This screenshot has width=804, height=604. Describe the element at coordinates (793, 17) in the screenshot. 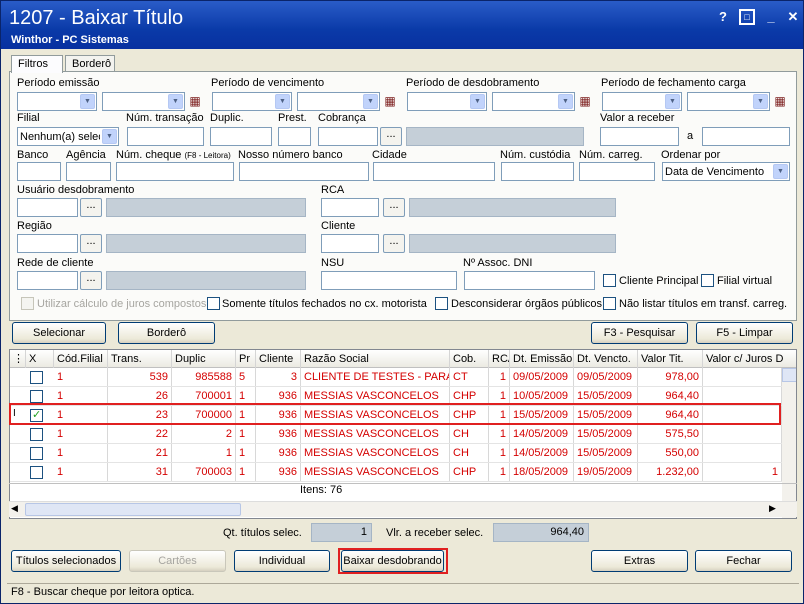

I see `close-icon: ✕` at that location.